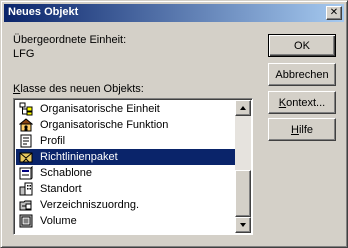  I want to click on arrow-down-icon, so click(243, 225).